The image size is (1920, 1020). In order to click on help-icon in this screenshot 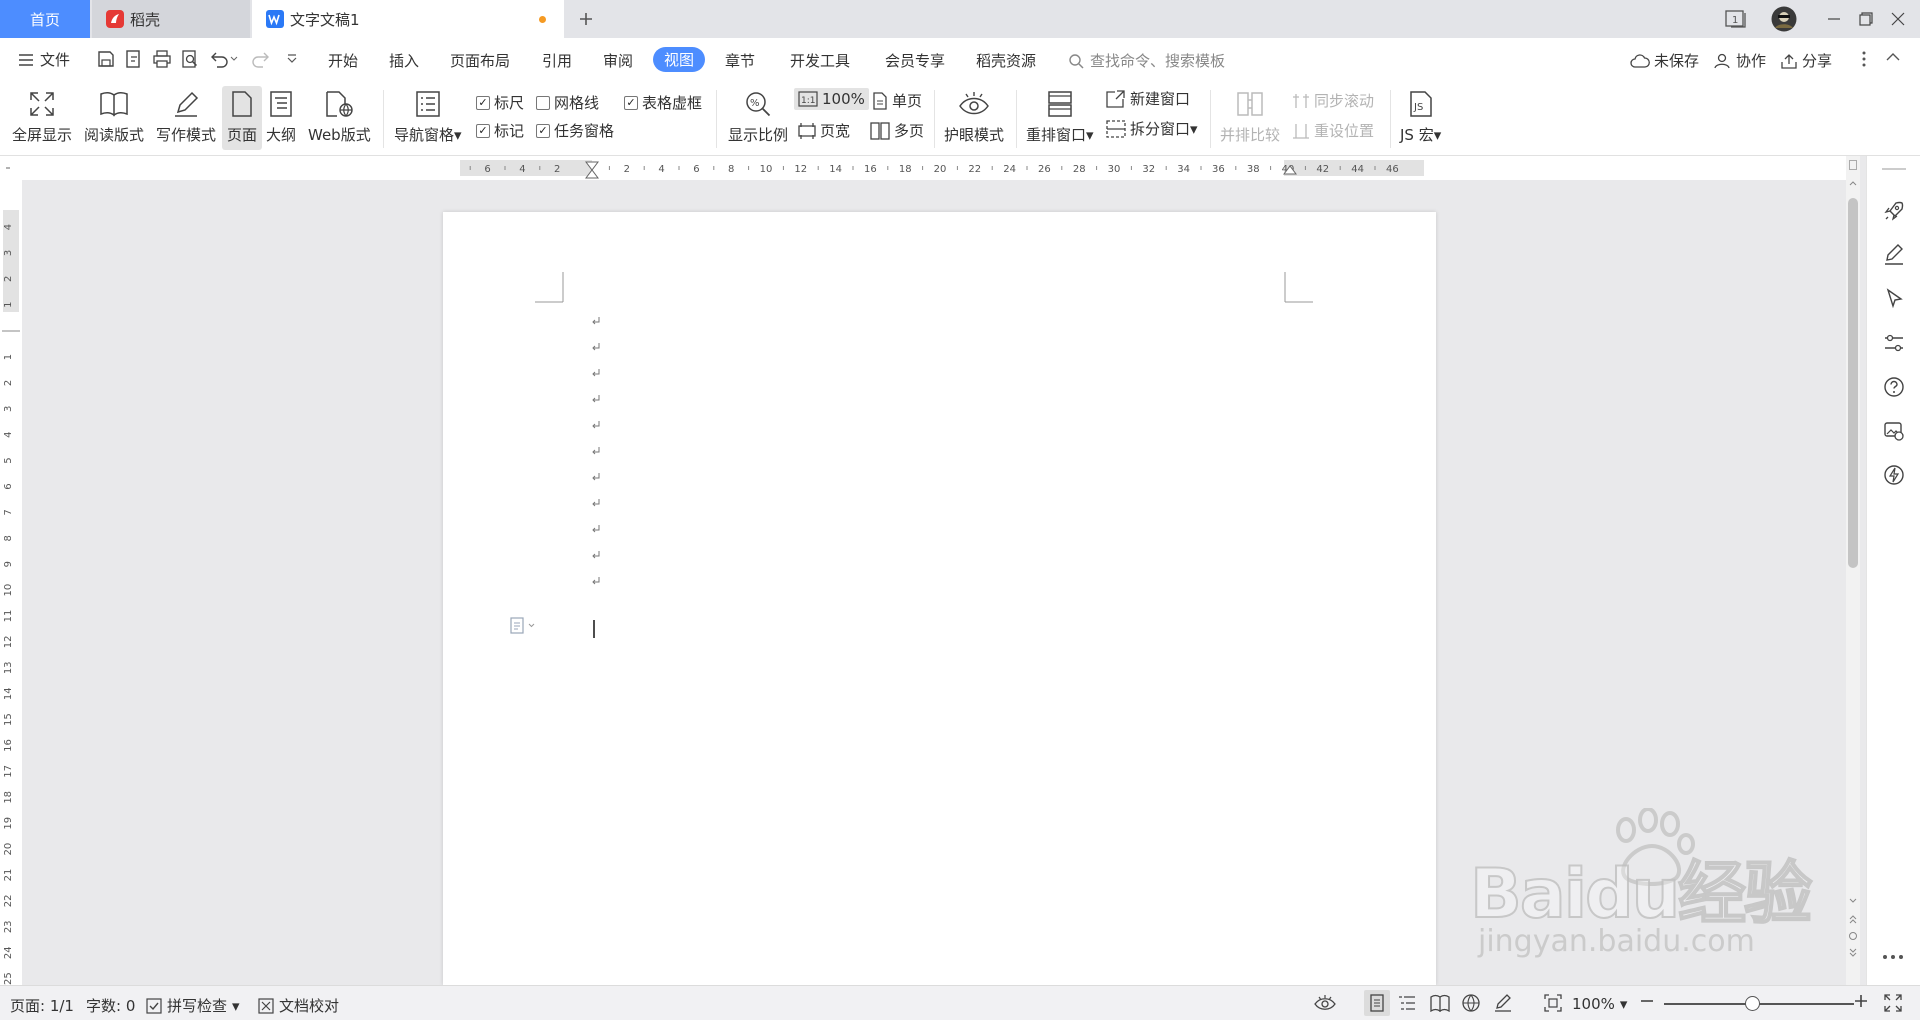, I will do `click(1894, 387)`.